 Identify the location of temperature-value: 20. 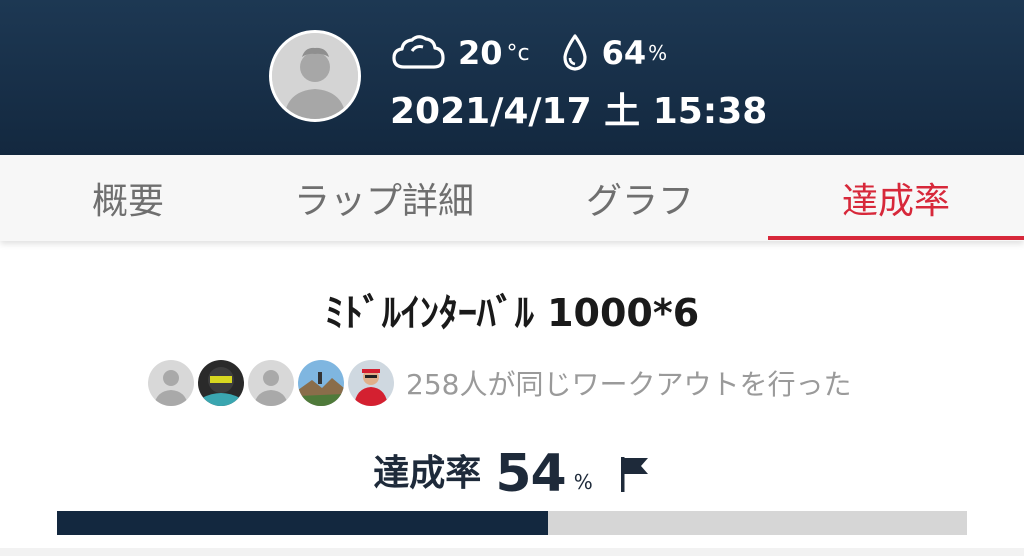
(480, 53).